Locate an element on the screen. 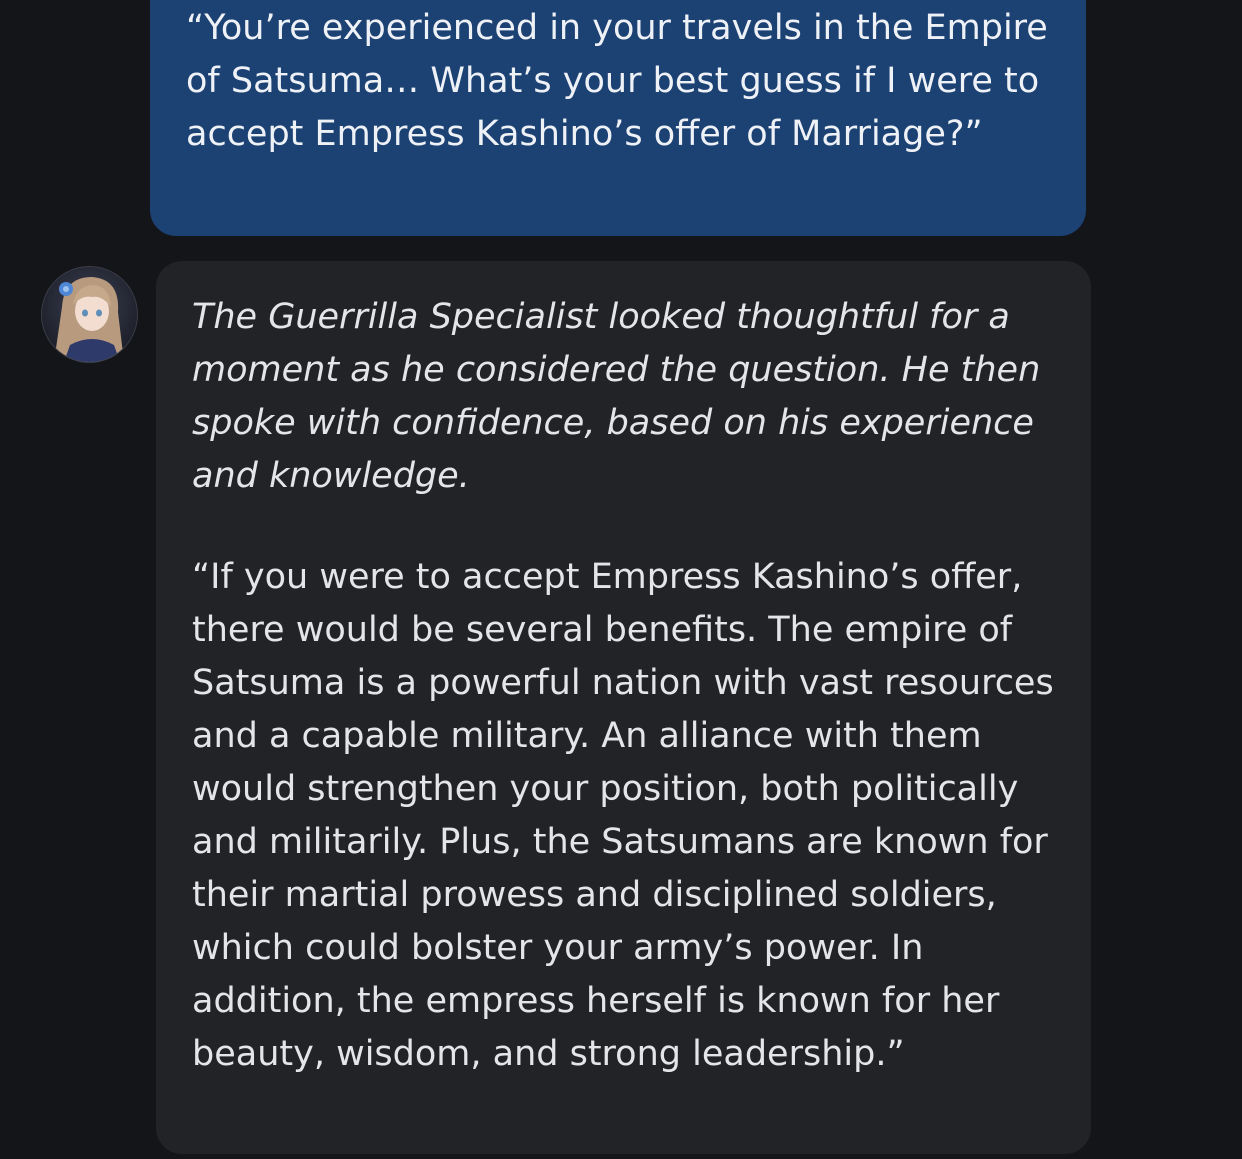 The height and width of the screenshot is (1159, 1242). character-portrait-icon is located at coordinates (89, 314).